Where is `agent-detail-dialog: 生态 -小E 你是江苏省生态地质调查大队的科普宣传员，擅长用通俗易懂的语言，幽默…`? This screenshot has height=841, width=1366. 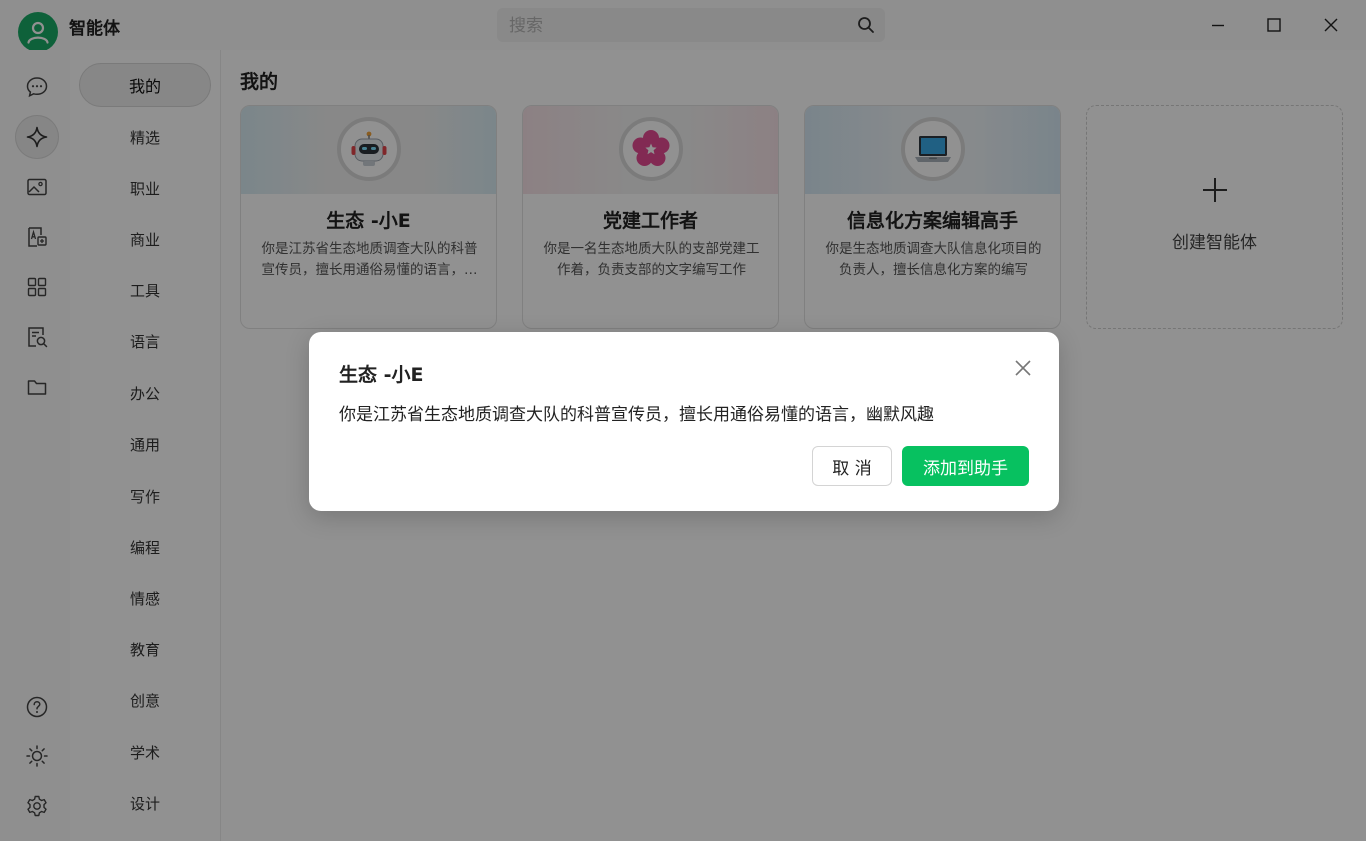 agent-detail-dialog: 生态 -小E 你是江苏省生态地质调查大队的科普宣传员，擅长用通俗易懂的语言，幽默… is located at coordinates (684, 421).